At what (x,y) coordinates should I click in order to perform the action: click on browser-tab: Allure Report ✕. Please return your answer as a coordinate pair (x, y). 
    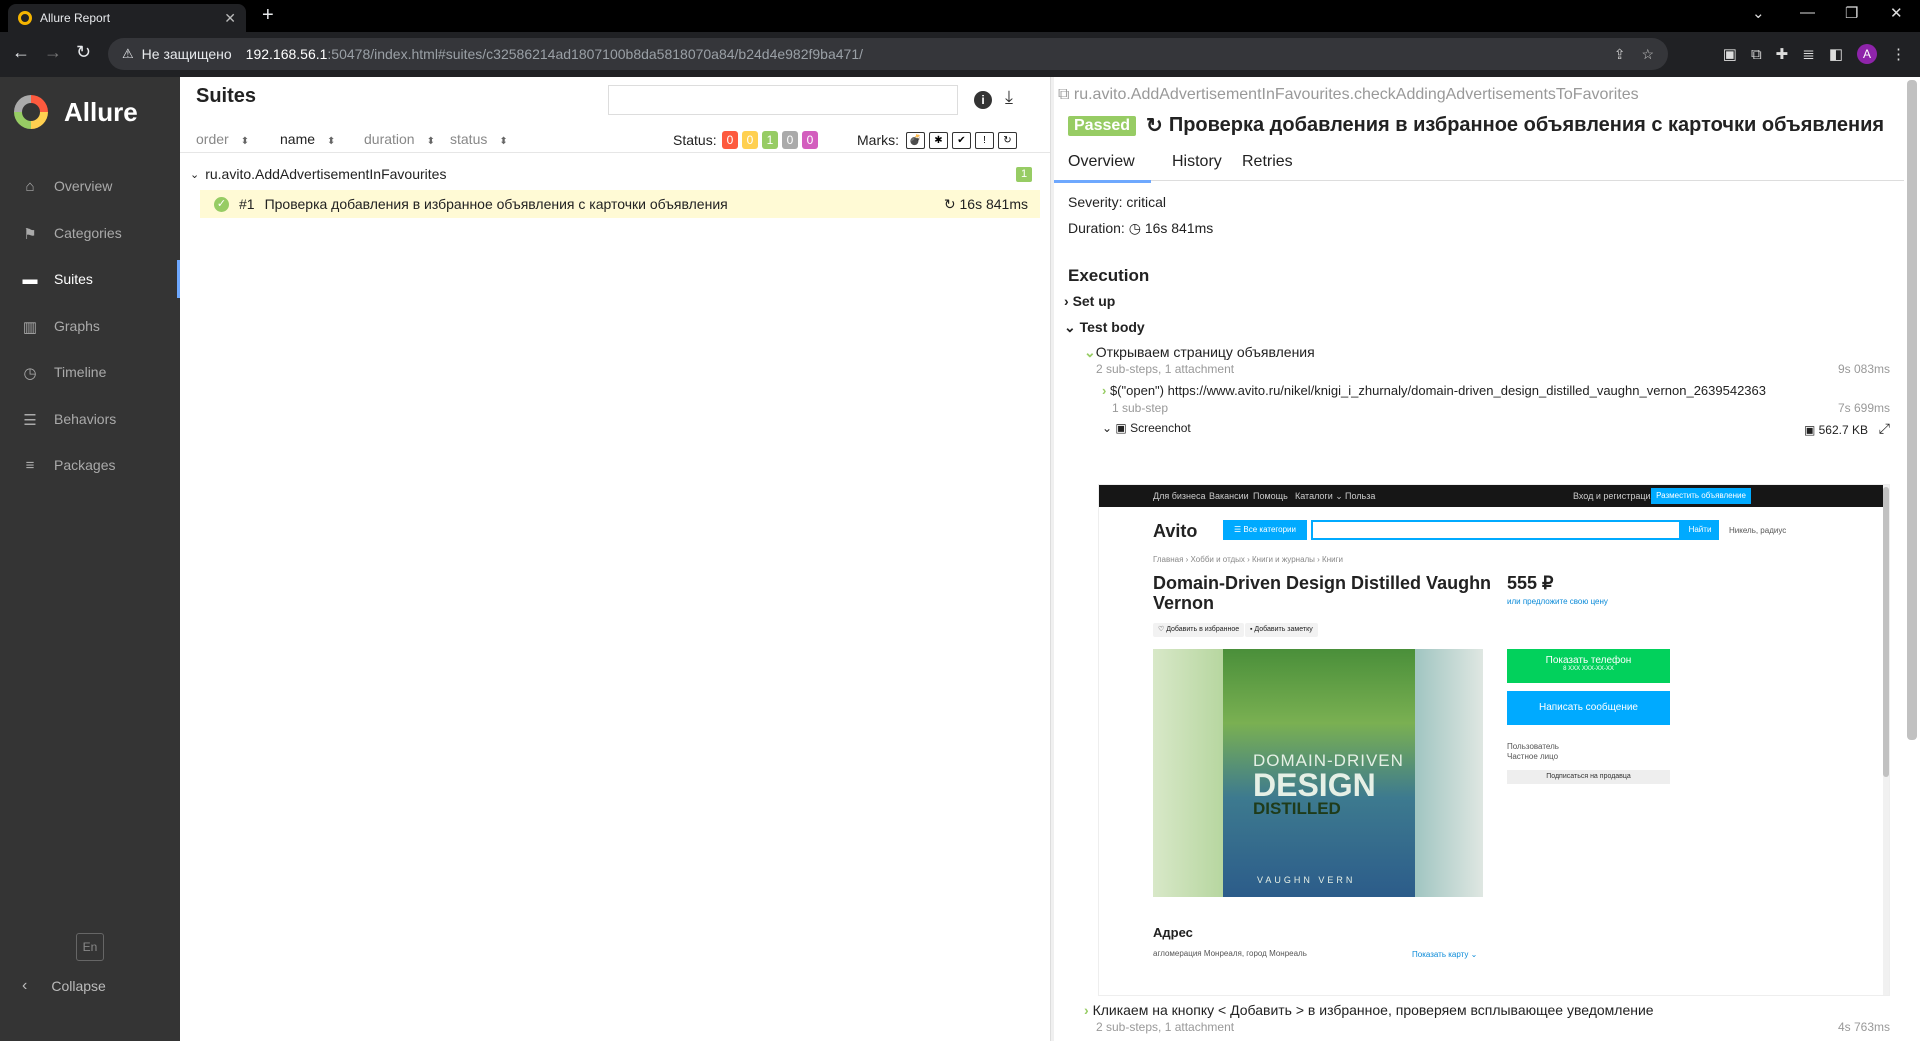
    Looking at the image, I should click on (127, 18).